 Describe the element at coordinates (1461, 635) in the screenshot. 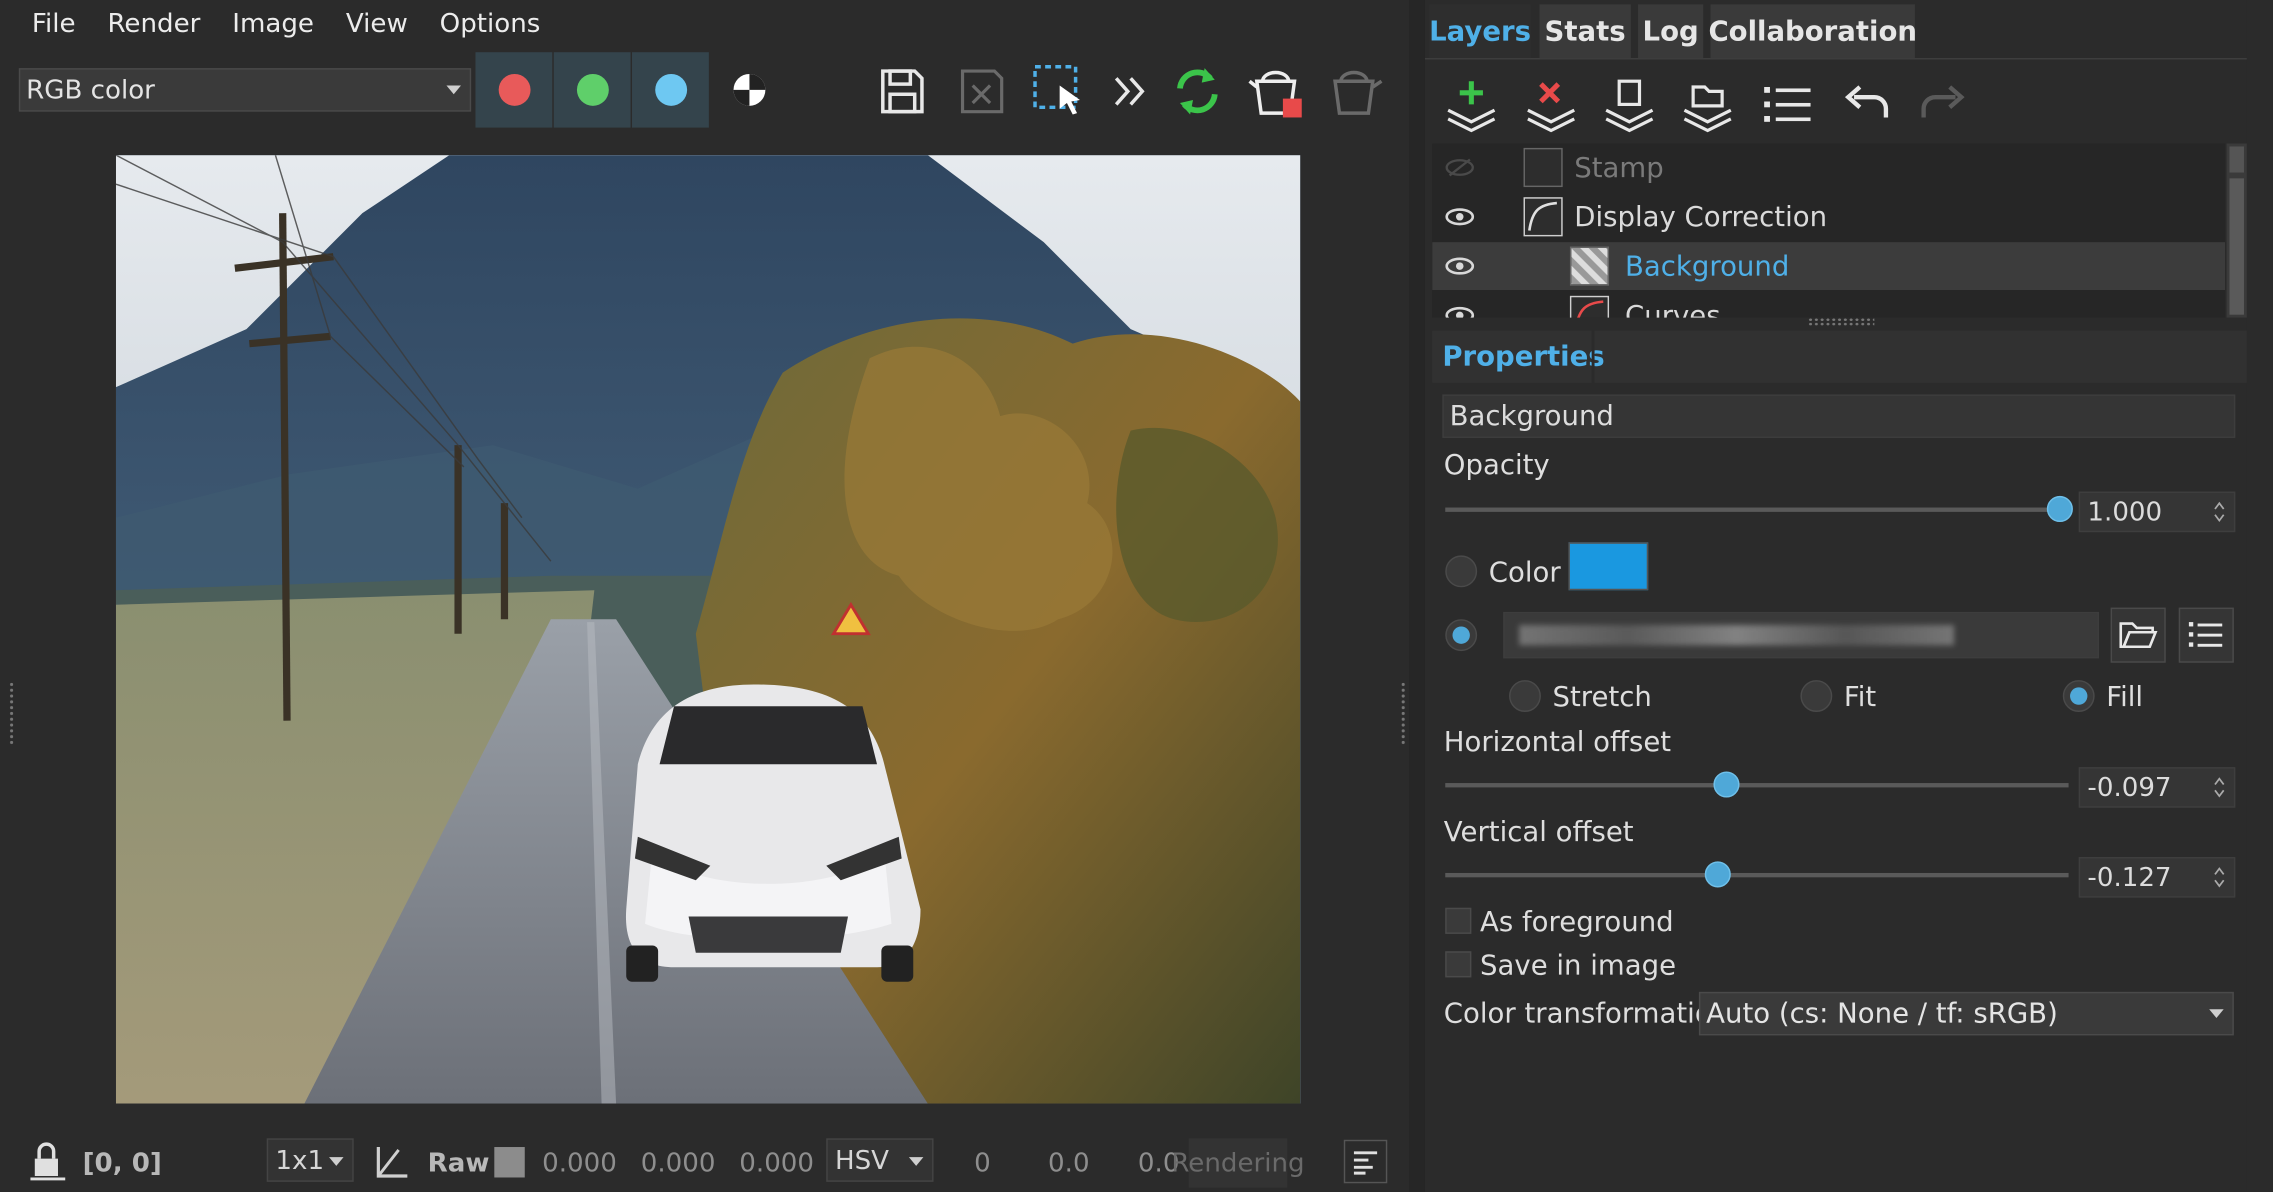

I see `image-radio` at that location.